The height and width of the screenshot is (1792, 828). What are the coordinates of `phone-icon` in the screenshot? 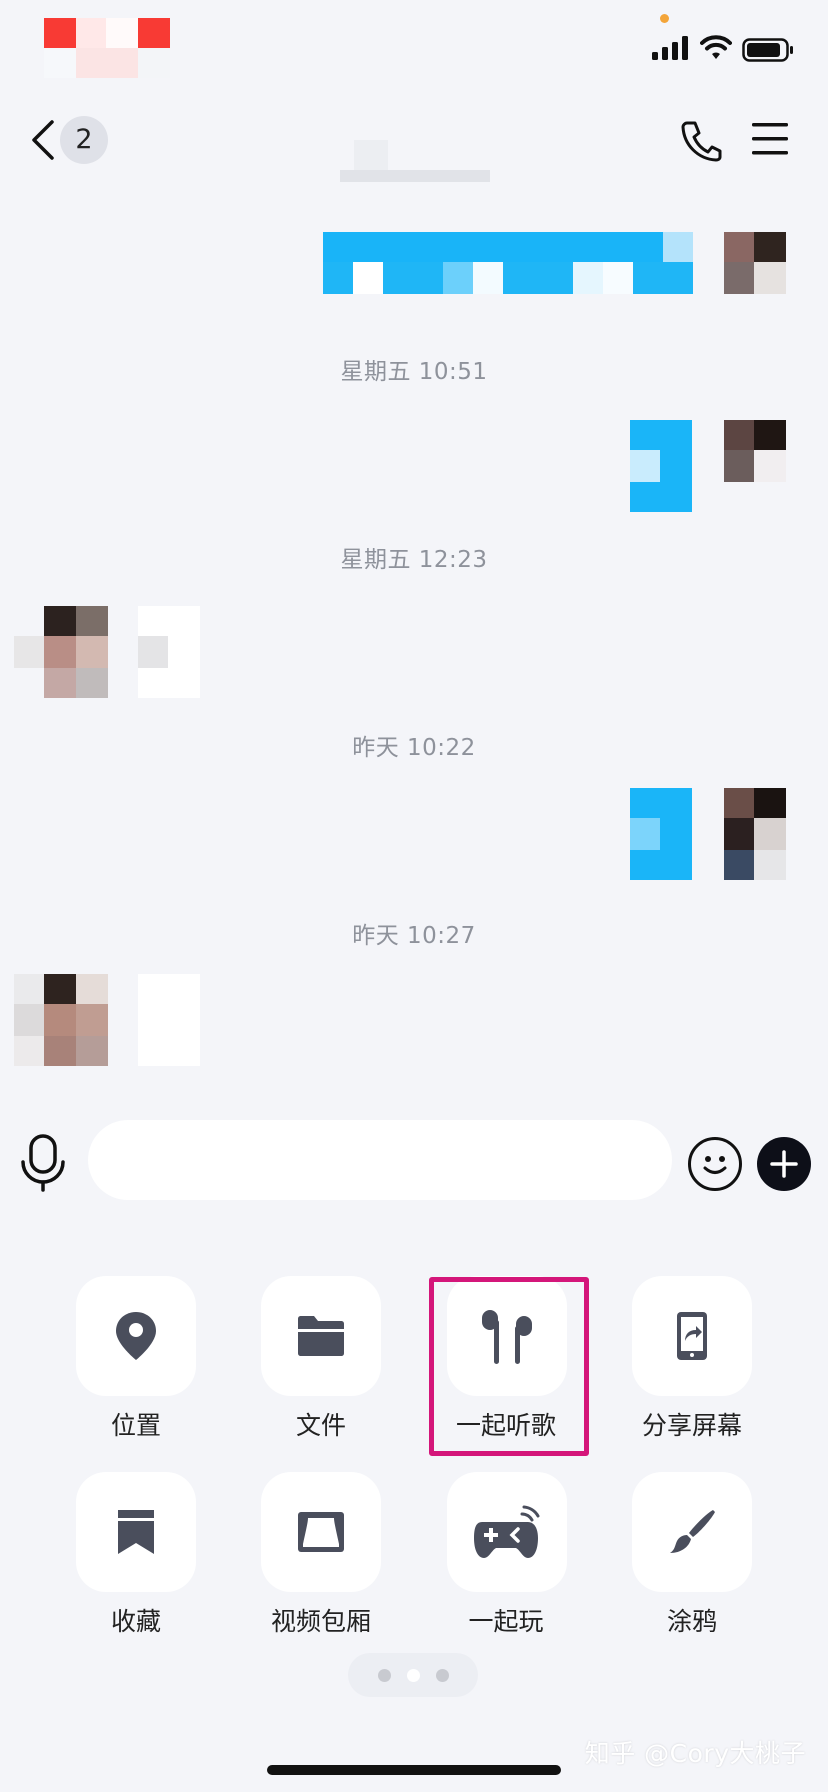 It's located at (701, 141).